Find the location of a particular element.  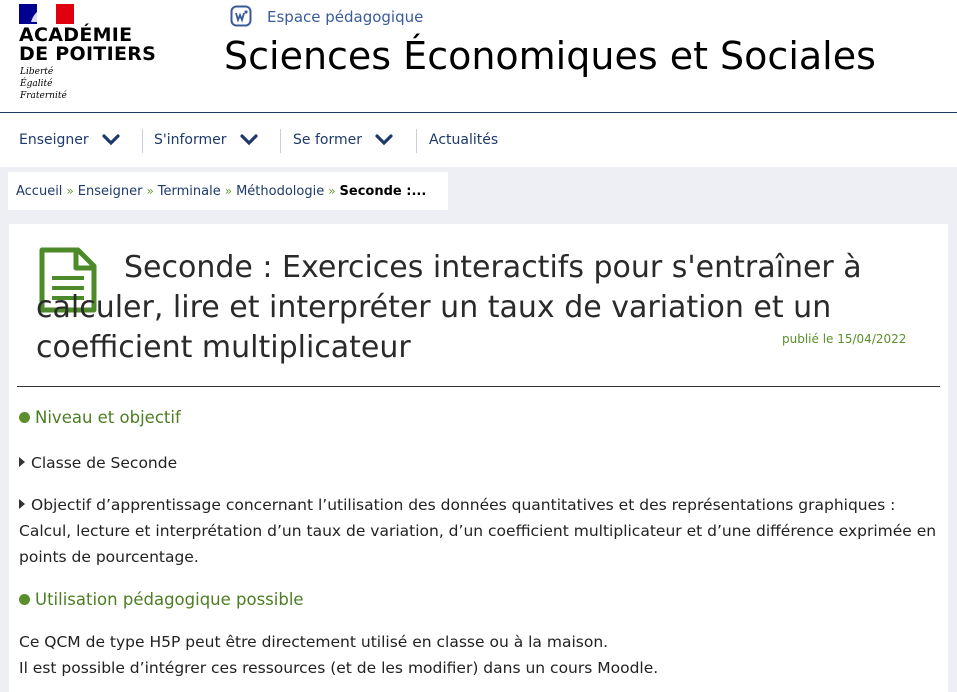

section-heading-niveau-label: Niveau et objectif is located at coordinates (108, 417).